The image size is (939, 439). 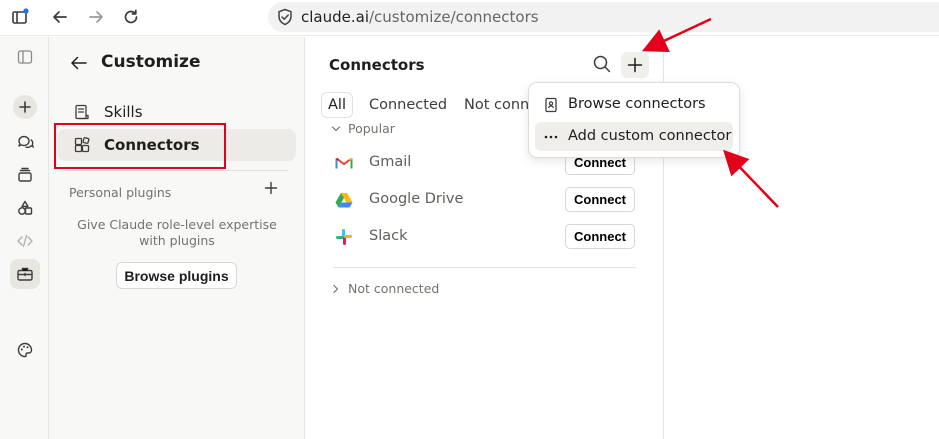 I want to click on menu-item-label: Add custom connector, so click(x=650, y=136).